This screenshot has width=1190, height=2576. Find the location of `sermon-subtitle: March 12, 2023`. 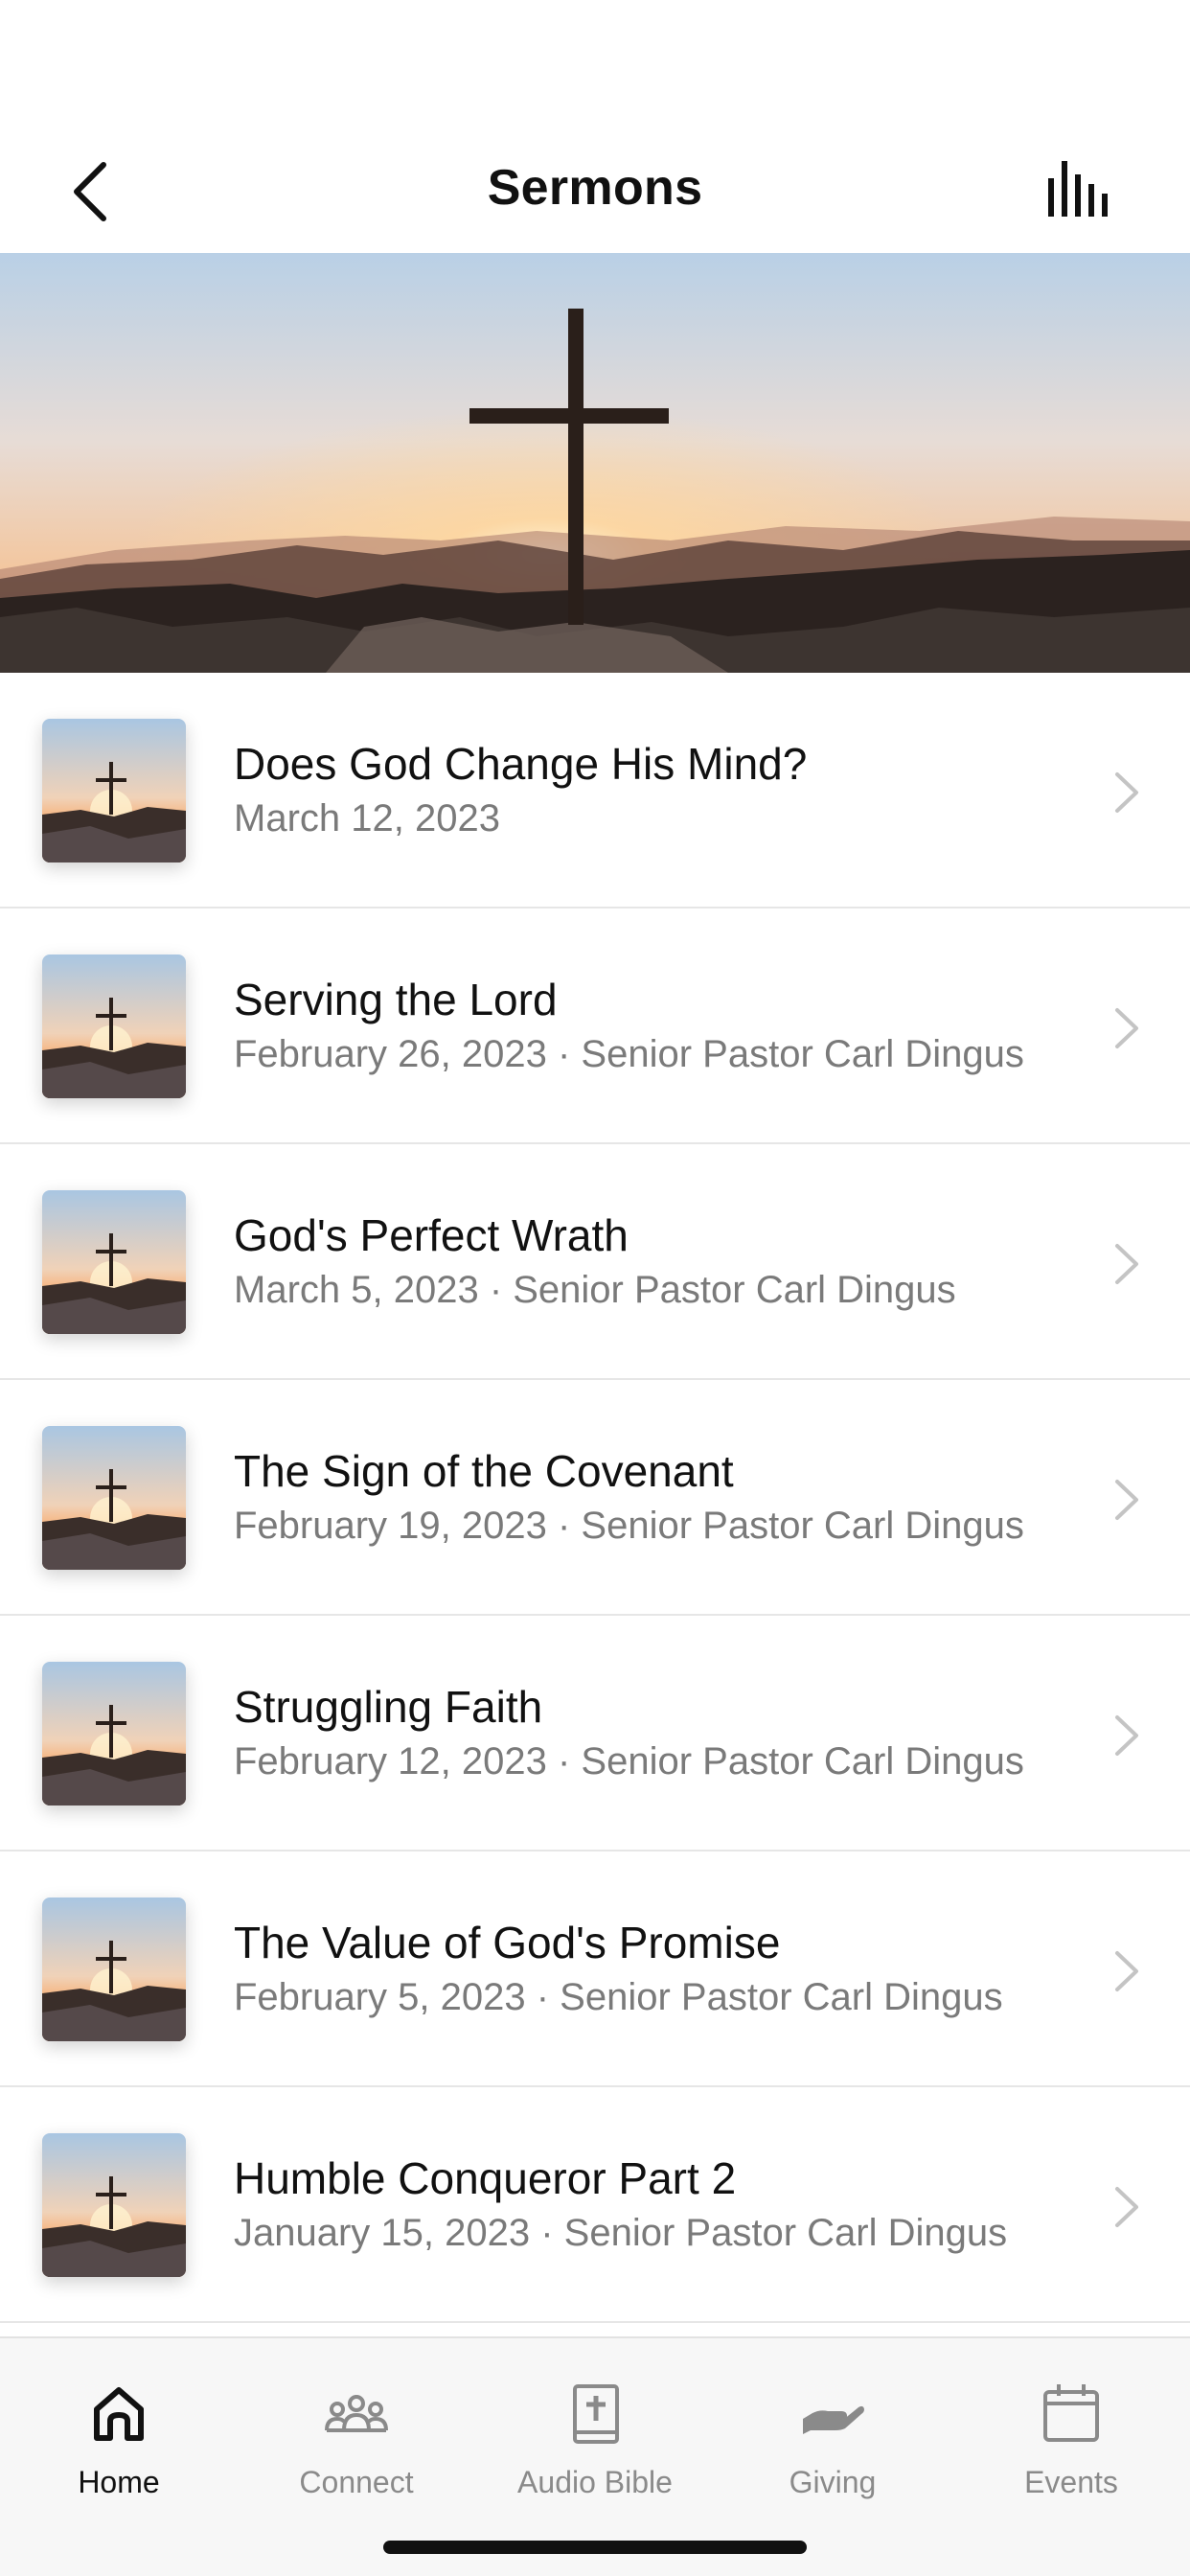

sermon-subtitle: March 12, 2023 is located at coordinates (367, 818).